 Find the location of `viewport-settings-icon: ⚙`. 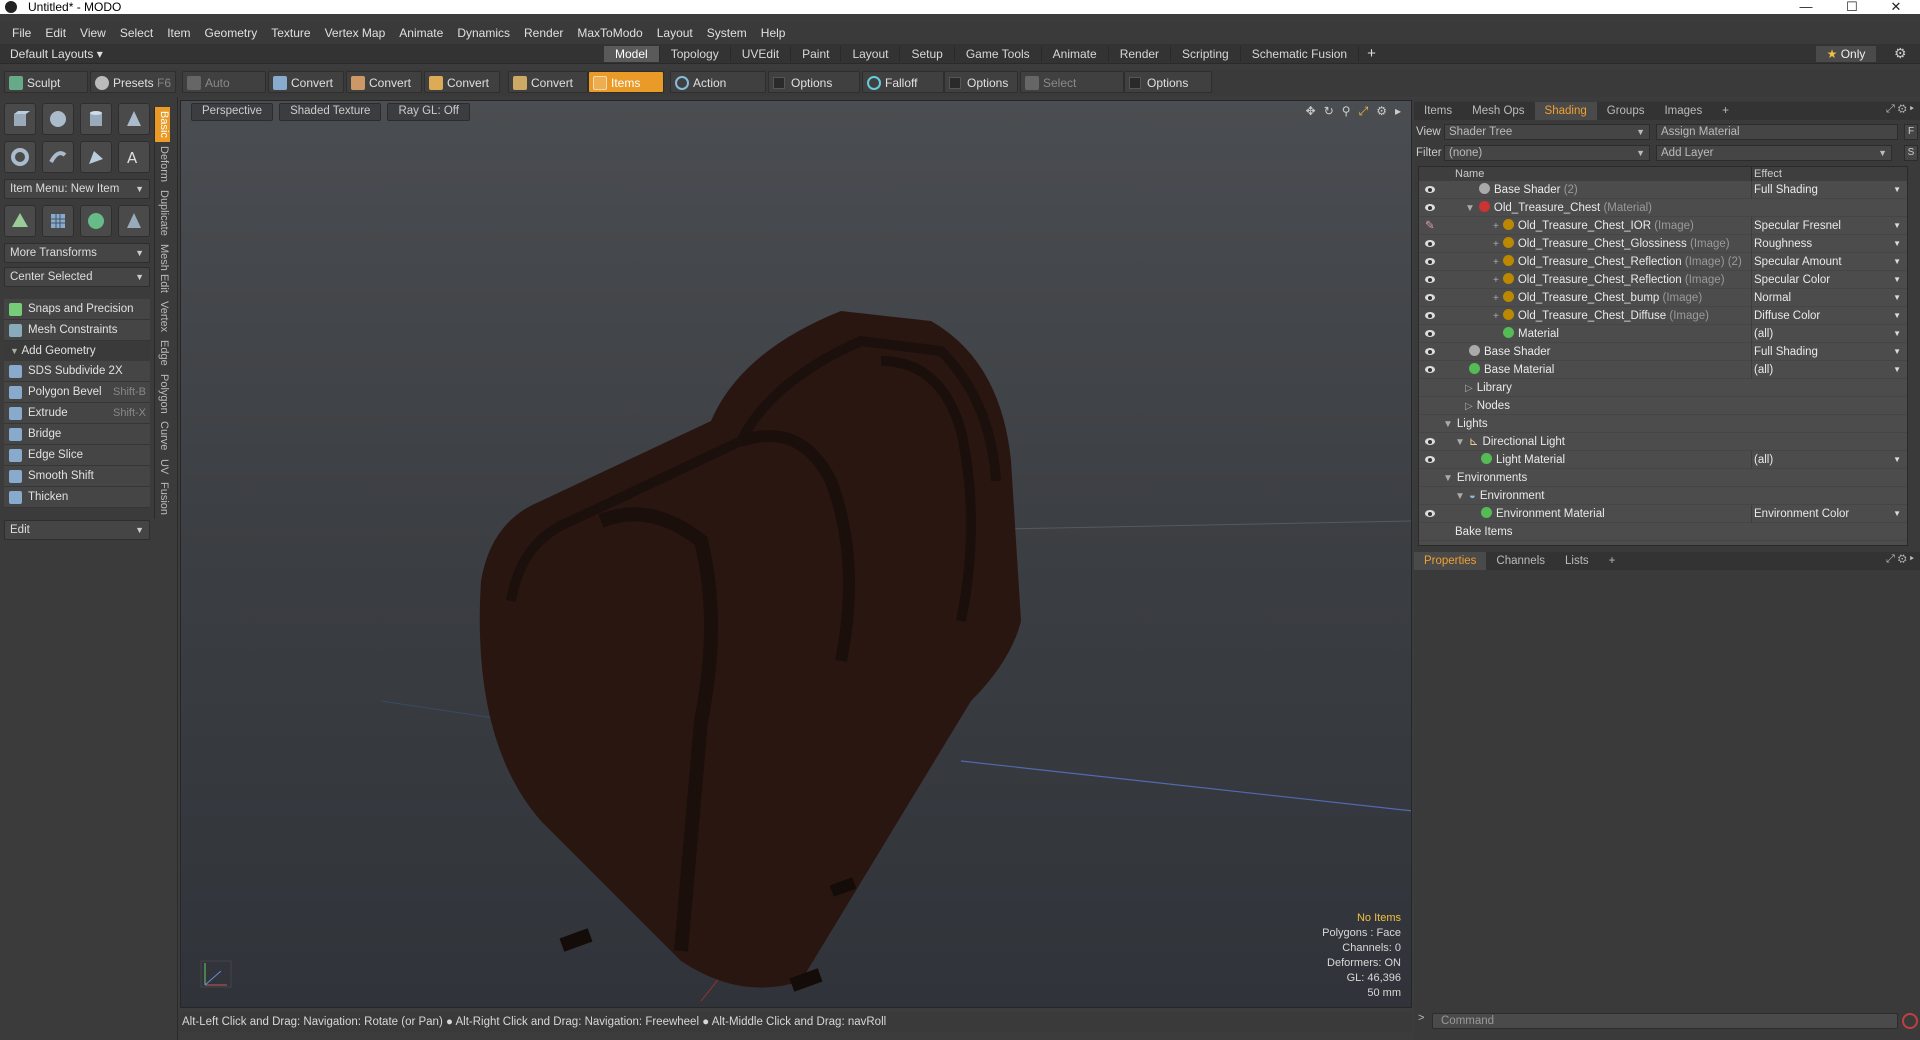

viewport-settings-icon: ⚙ is located at coordinates (1381, 111).